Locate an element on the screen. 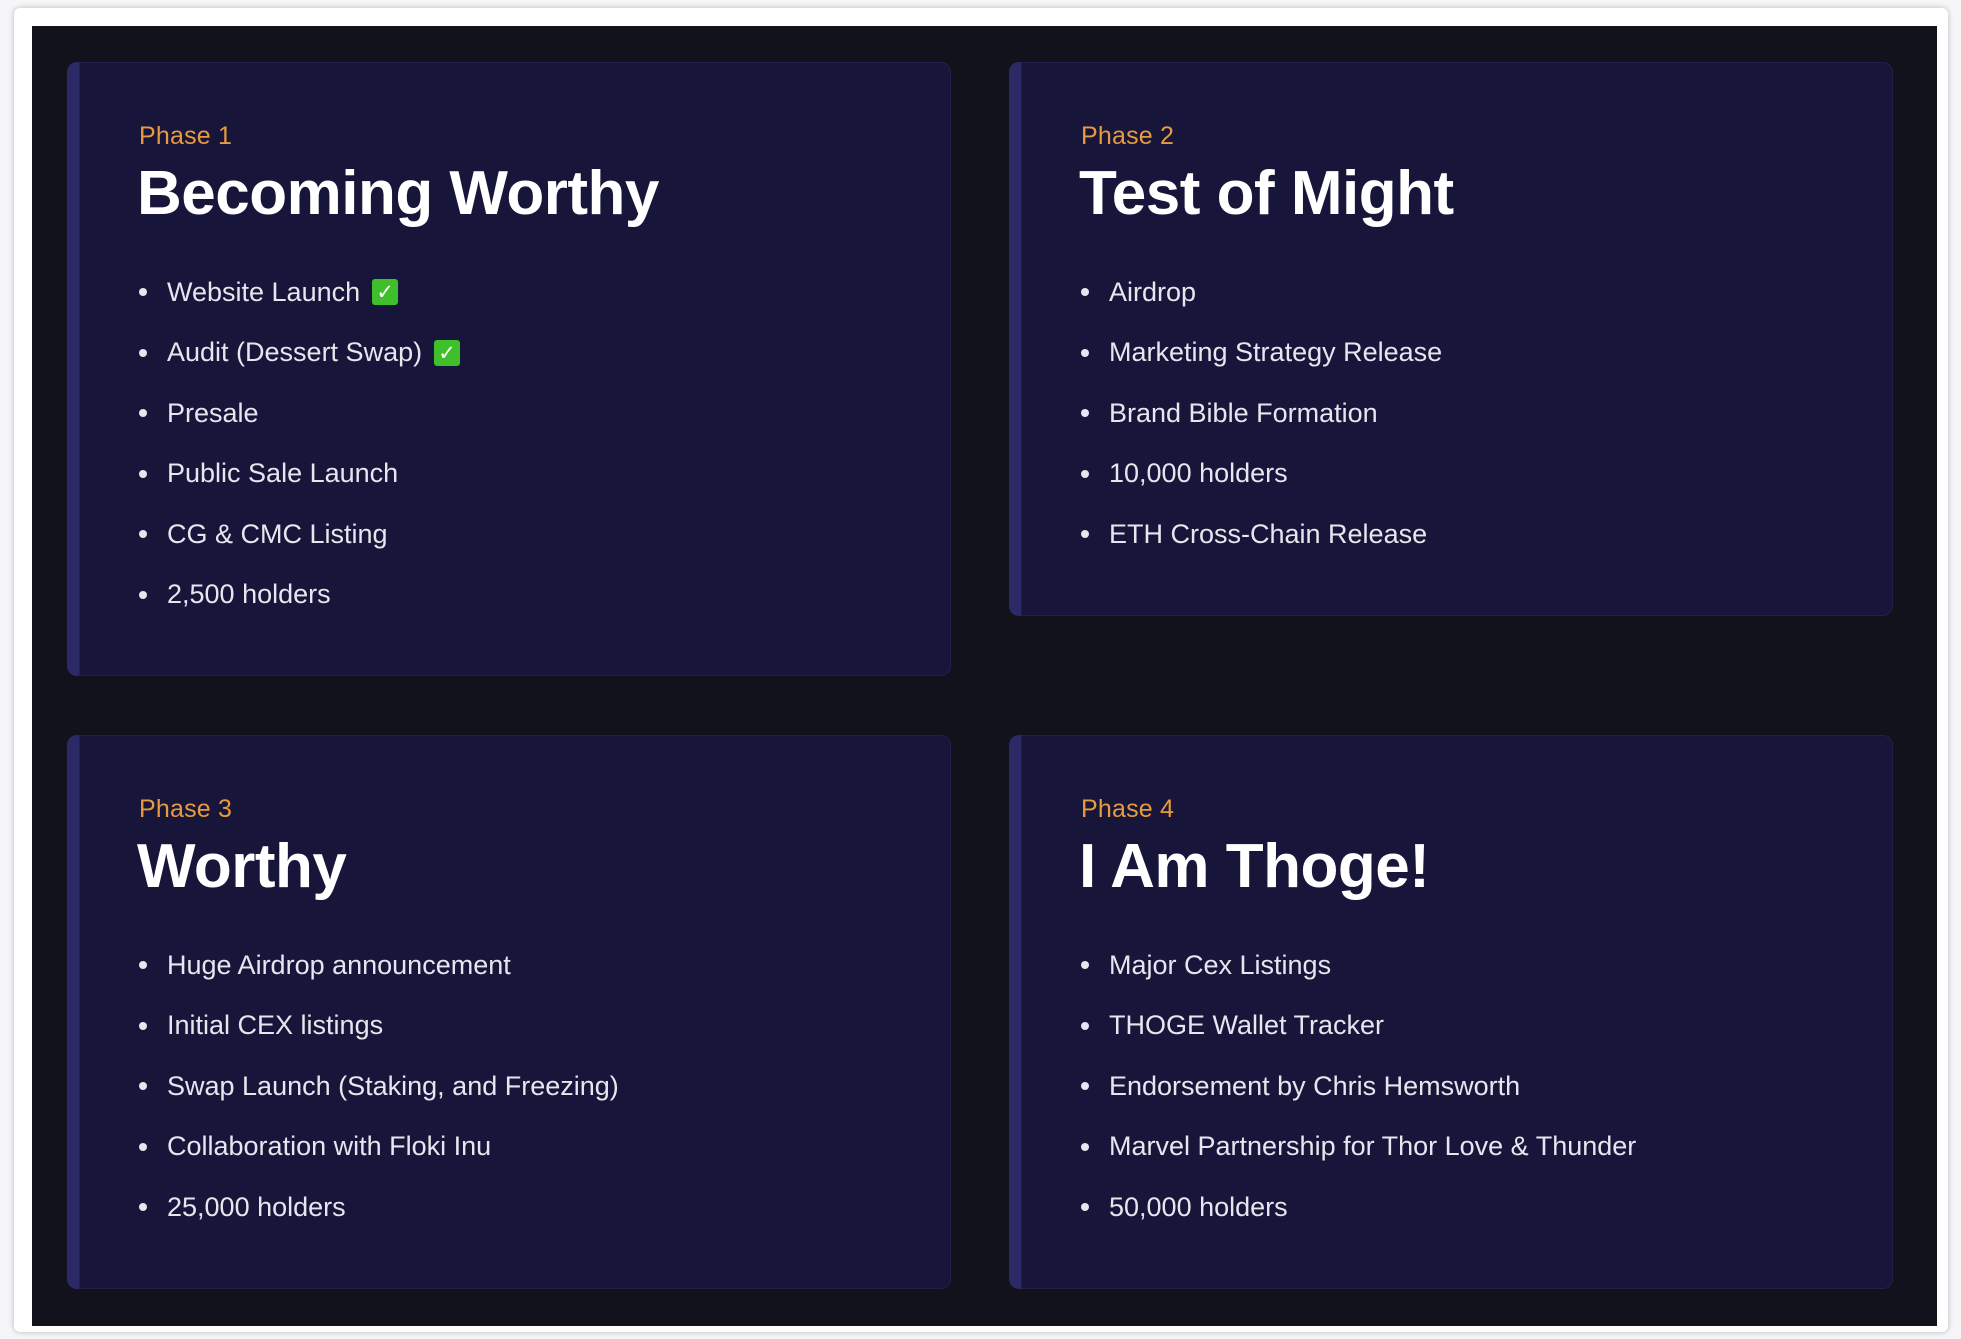 This screenshot has width=1961, height=1339. list-item: 25,000 holders is located at coordinates (379, 1207).